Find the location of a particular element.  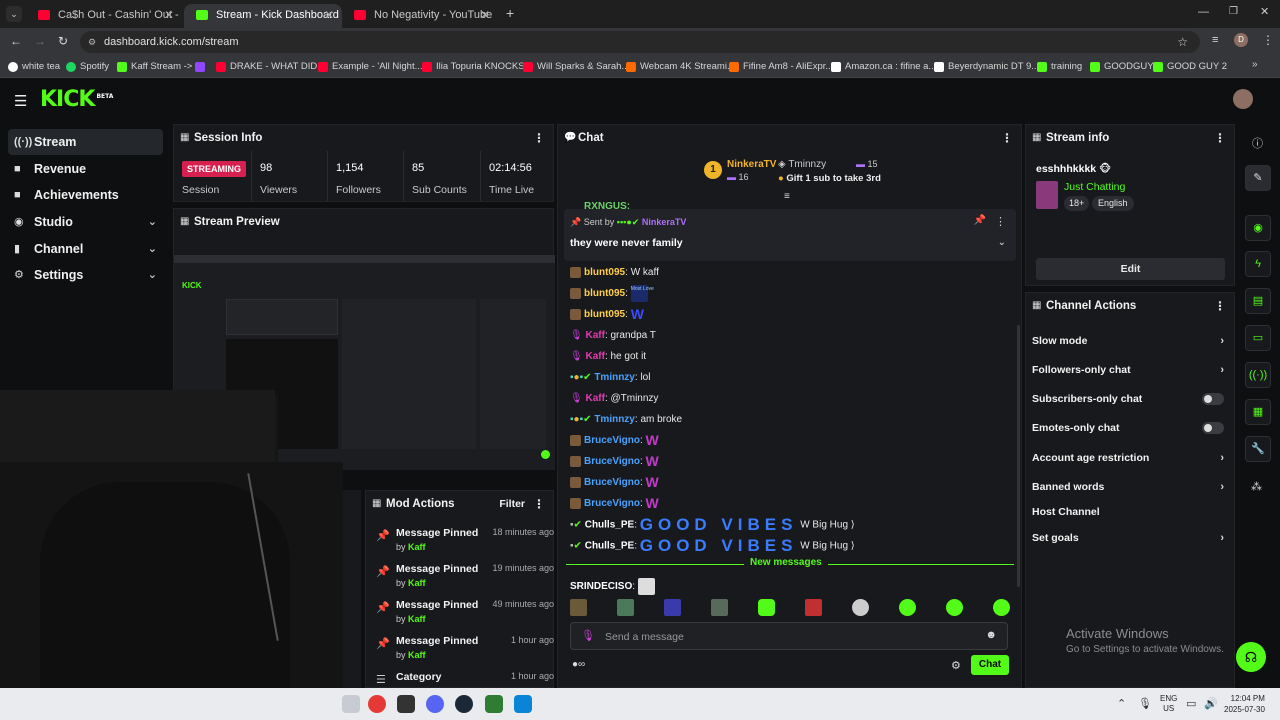

new-tab-button: + is located at coordinates (510, 13).